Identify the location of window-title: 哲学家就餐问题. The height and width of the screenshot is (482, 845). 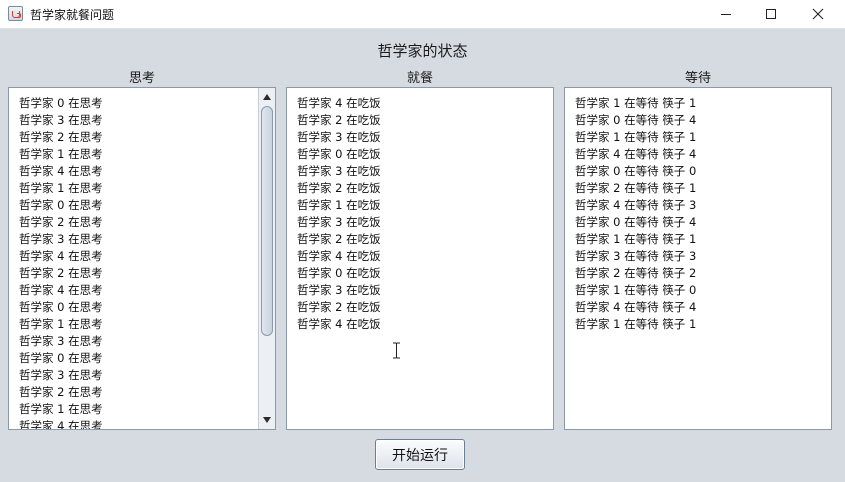
(72, 15).